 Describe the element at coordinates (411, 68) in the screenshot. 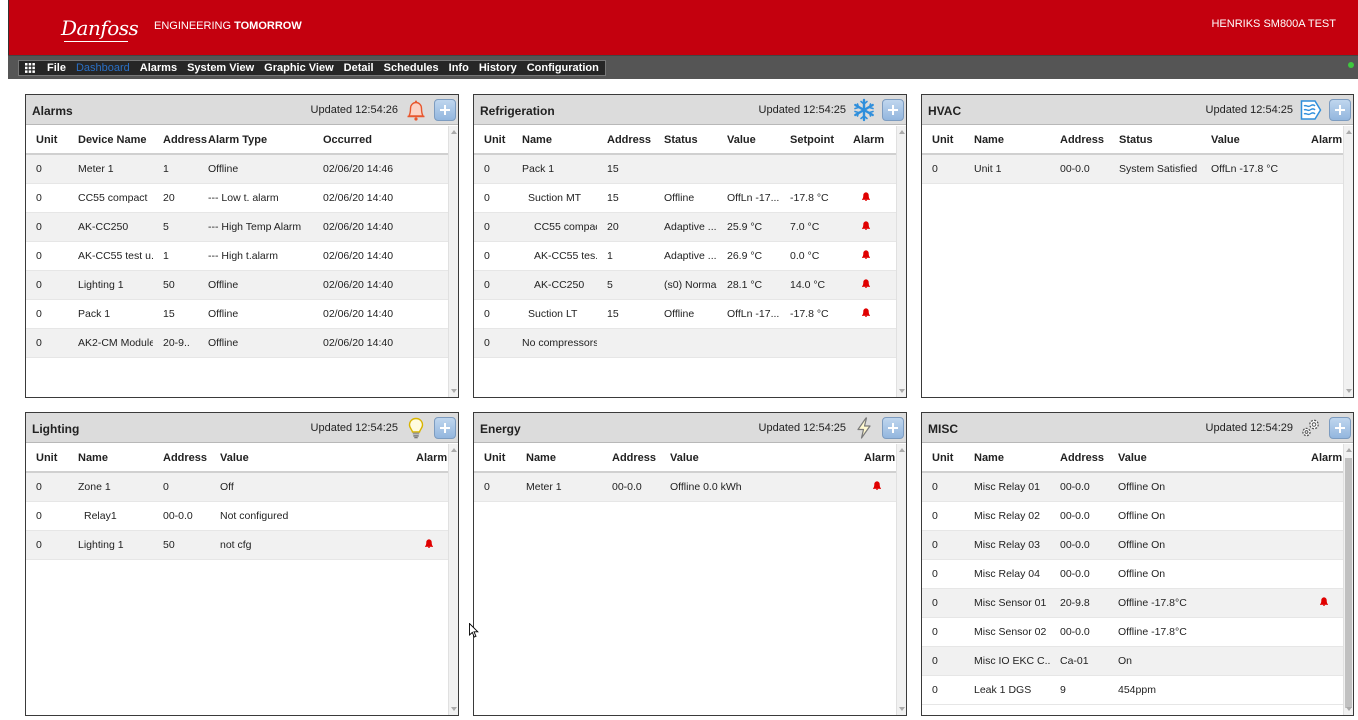

I see `menu-item-schedules: Schedules` at that location.